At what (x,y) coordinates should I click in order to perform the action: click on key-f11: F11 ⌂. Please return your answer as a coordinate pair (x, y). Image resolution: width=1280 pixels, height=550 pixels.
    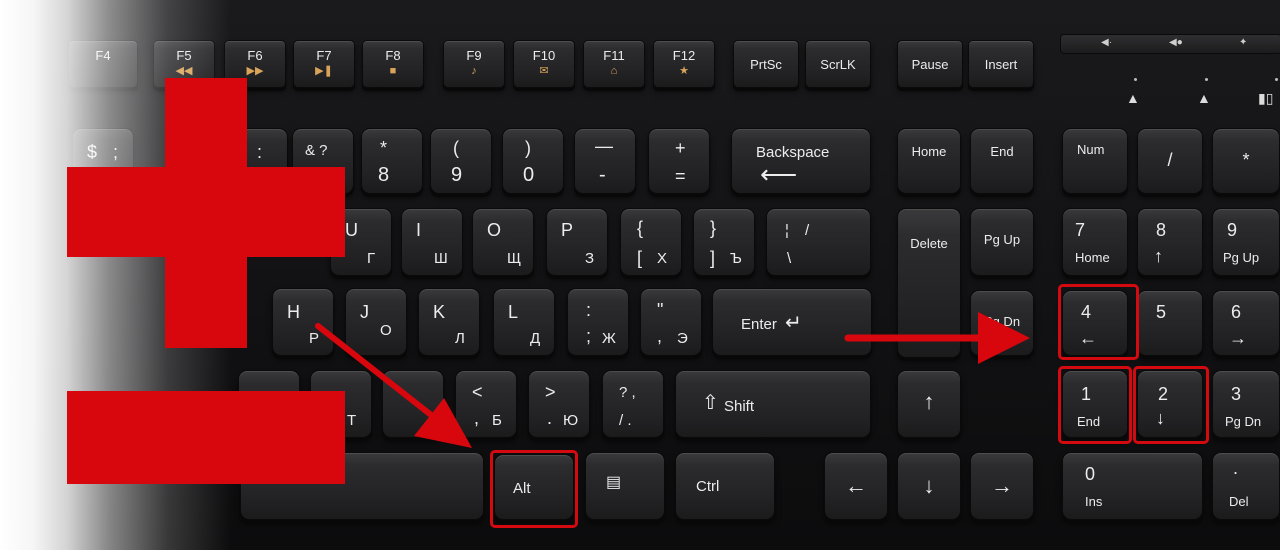
    Looking at the image, I should click on (614, 64).